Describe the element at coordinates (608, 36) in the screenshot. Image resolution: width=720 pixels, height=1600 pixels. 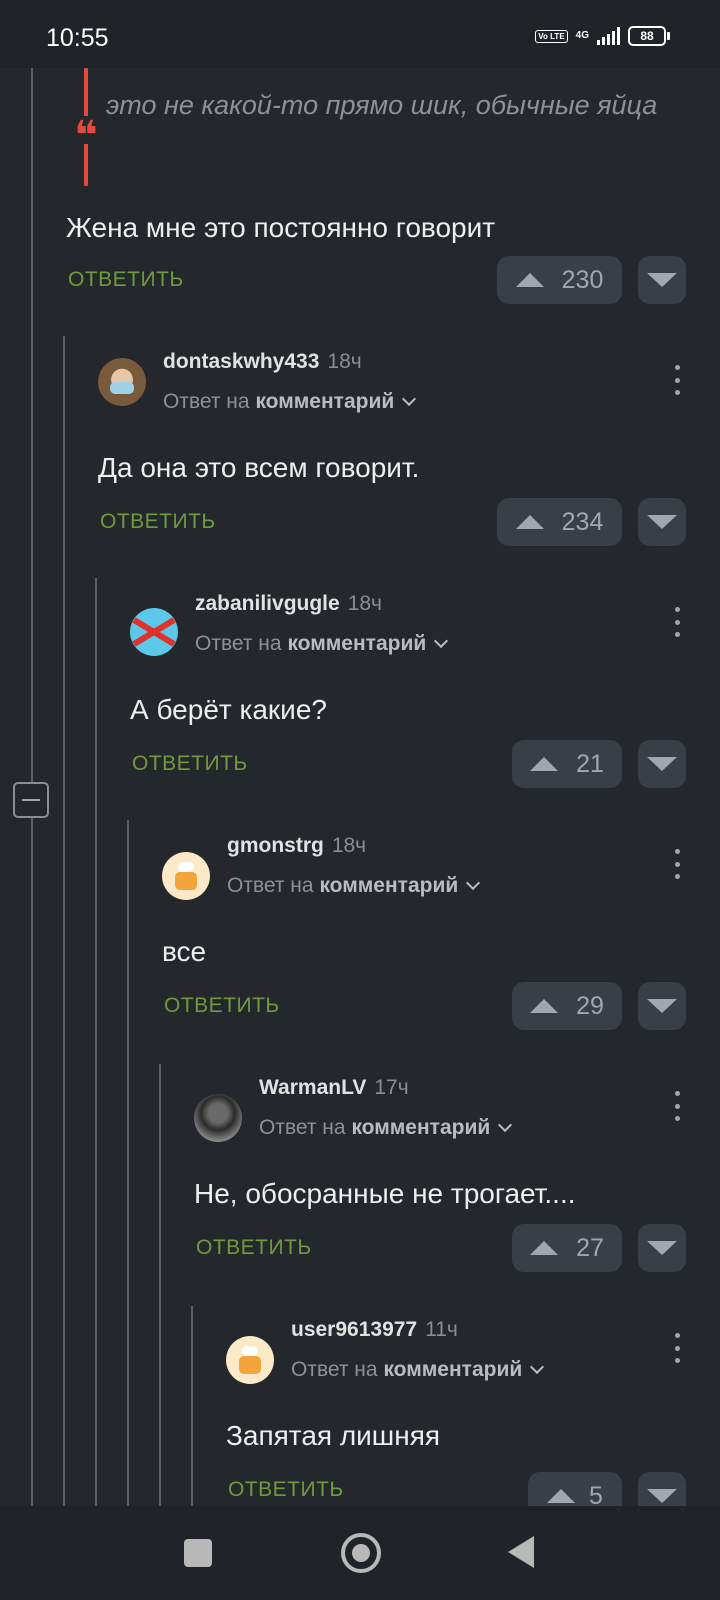
I see `signal-icon` at that location.